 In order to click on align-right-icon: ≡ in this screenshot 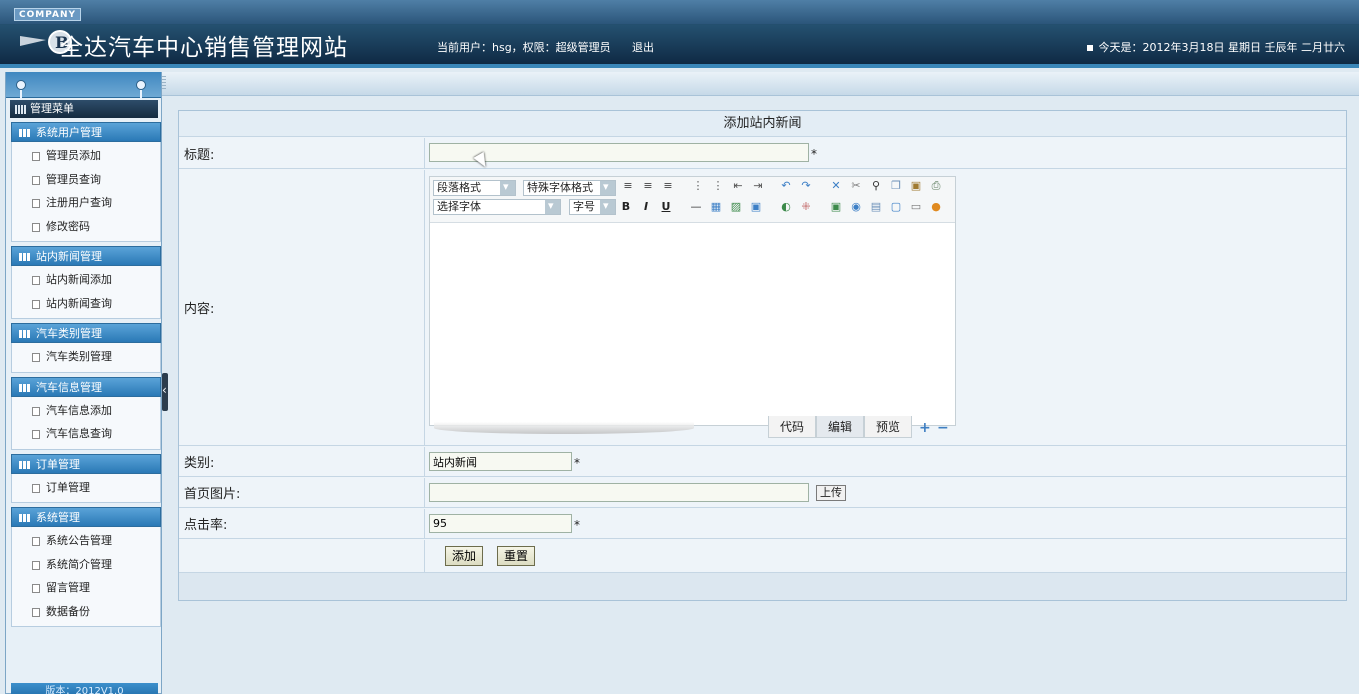, I will do `click(668, 186)`.